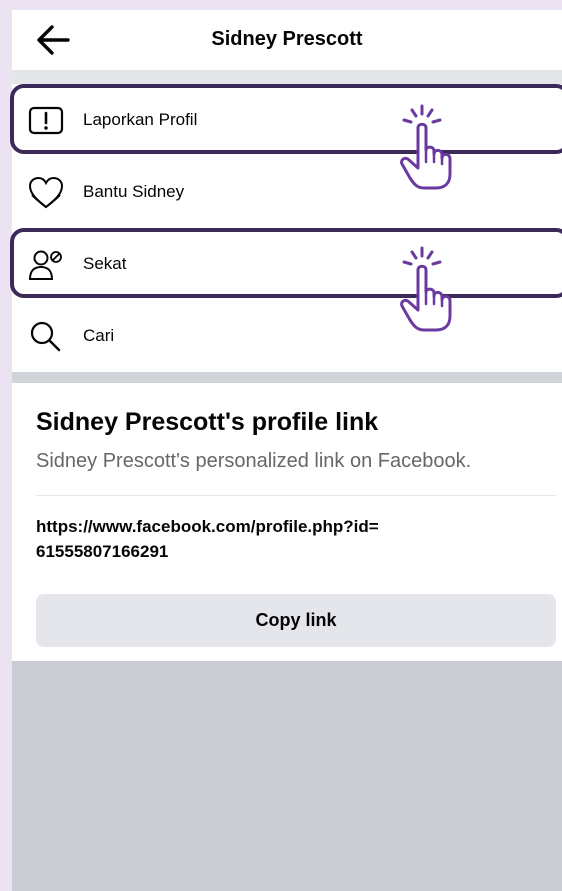  What do you see at coordinates (296, 620) in the screenshot?
I see `copy-link-button: Copy link` at bounding box center [296, 620].